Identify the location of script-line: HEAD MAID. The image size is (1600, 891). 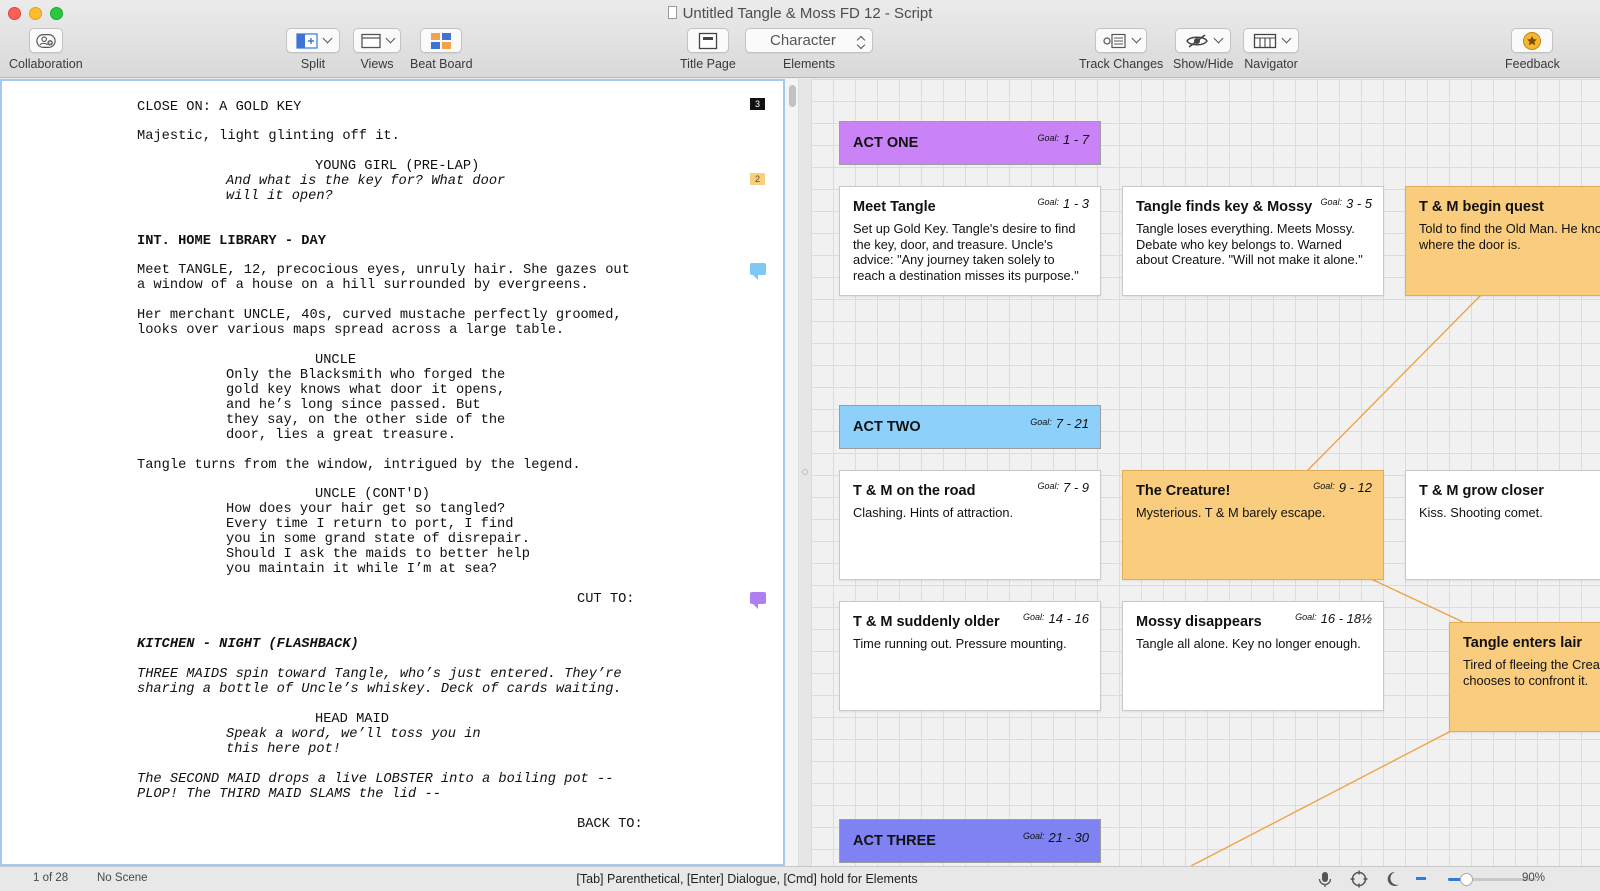
(352, 719).